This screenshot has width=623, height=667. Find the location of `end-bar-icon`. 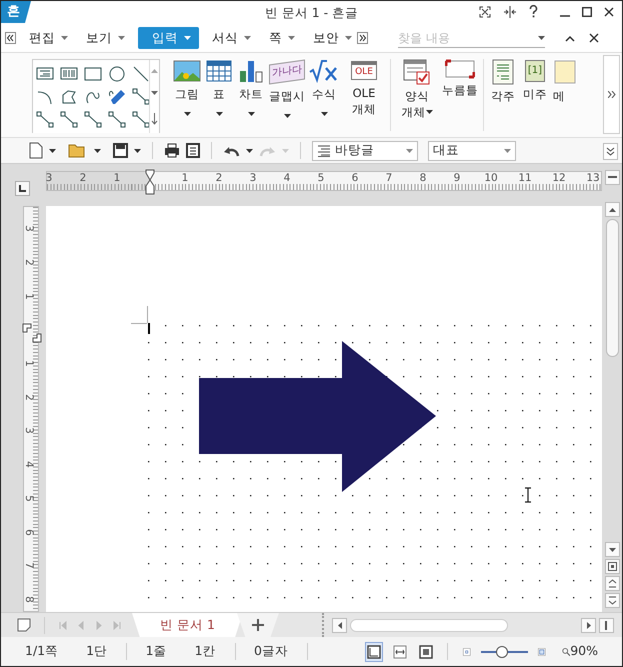

end-bar-icon is located at coordinates (606, 625).